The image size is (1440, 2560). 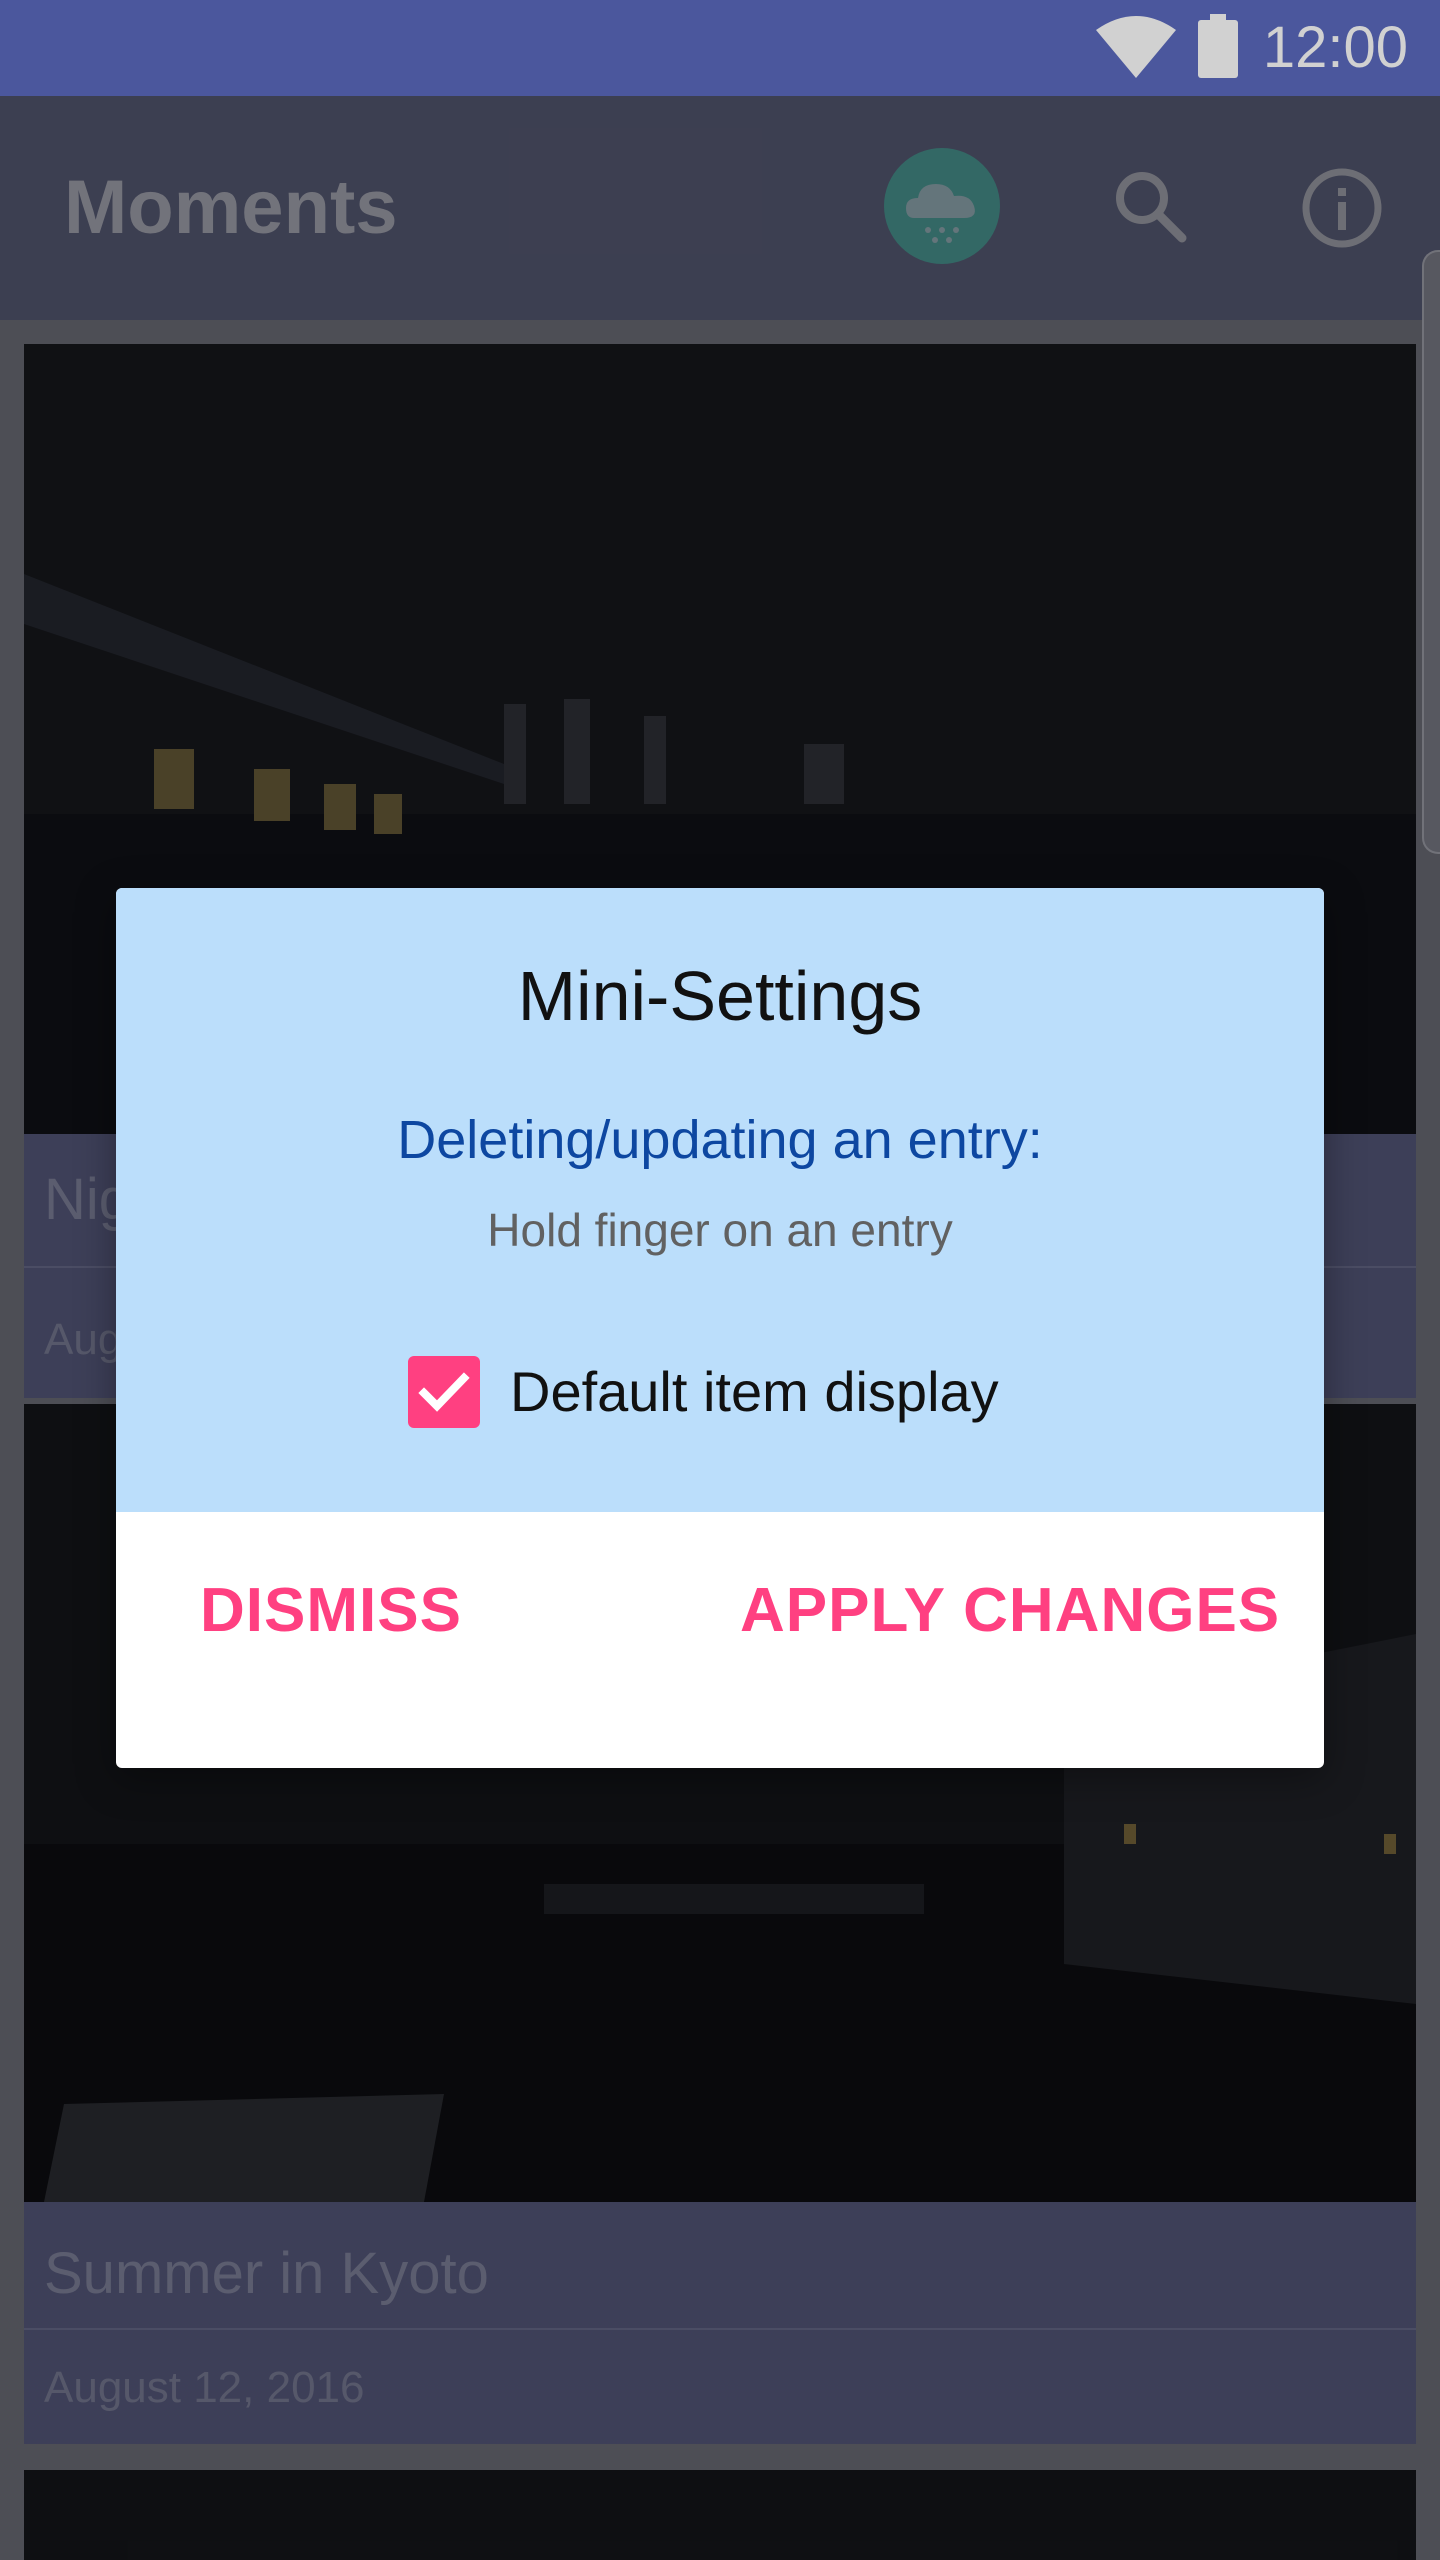 I want to click on apply-changes-button: APPLY CHANGES, so click(x=1010, y=1611).